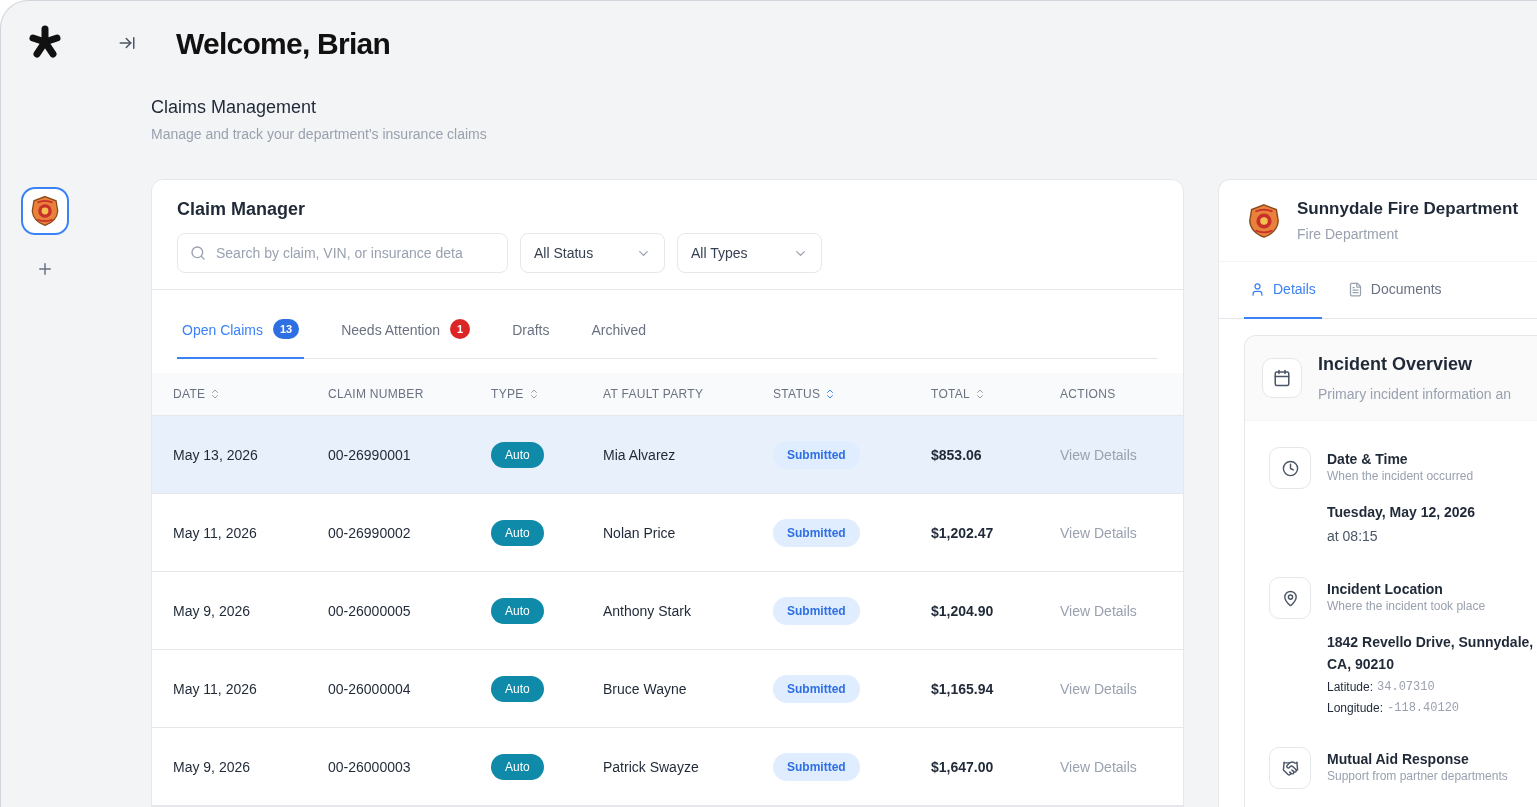 The width and height of the screenshot is (1537, 807). Describe the element at coordinates (1350, 687) in the screenshot. I see `coordinate-label: Latitude:` at that location.